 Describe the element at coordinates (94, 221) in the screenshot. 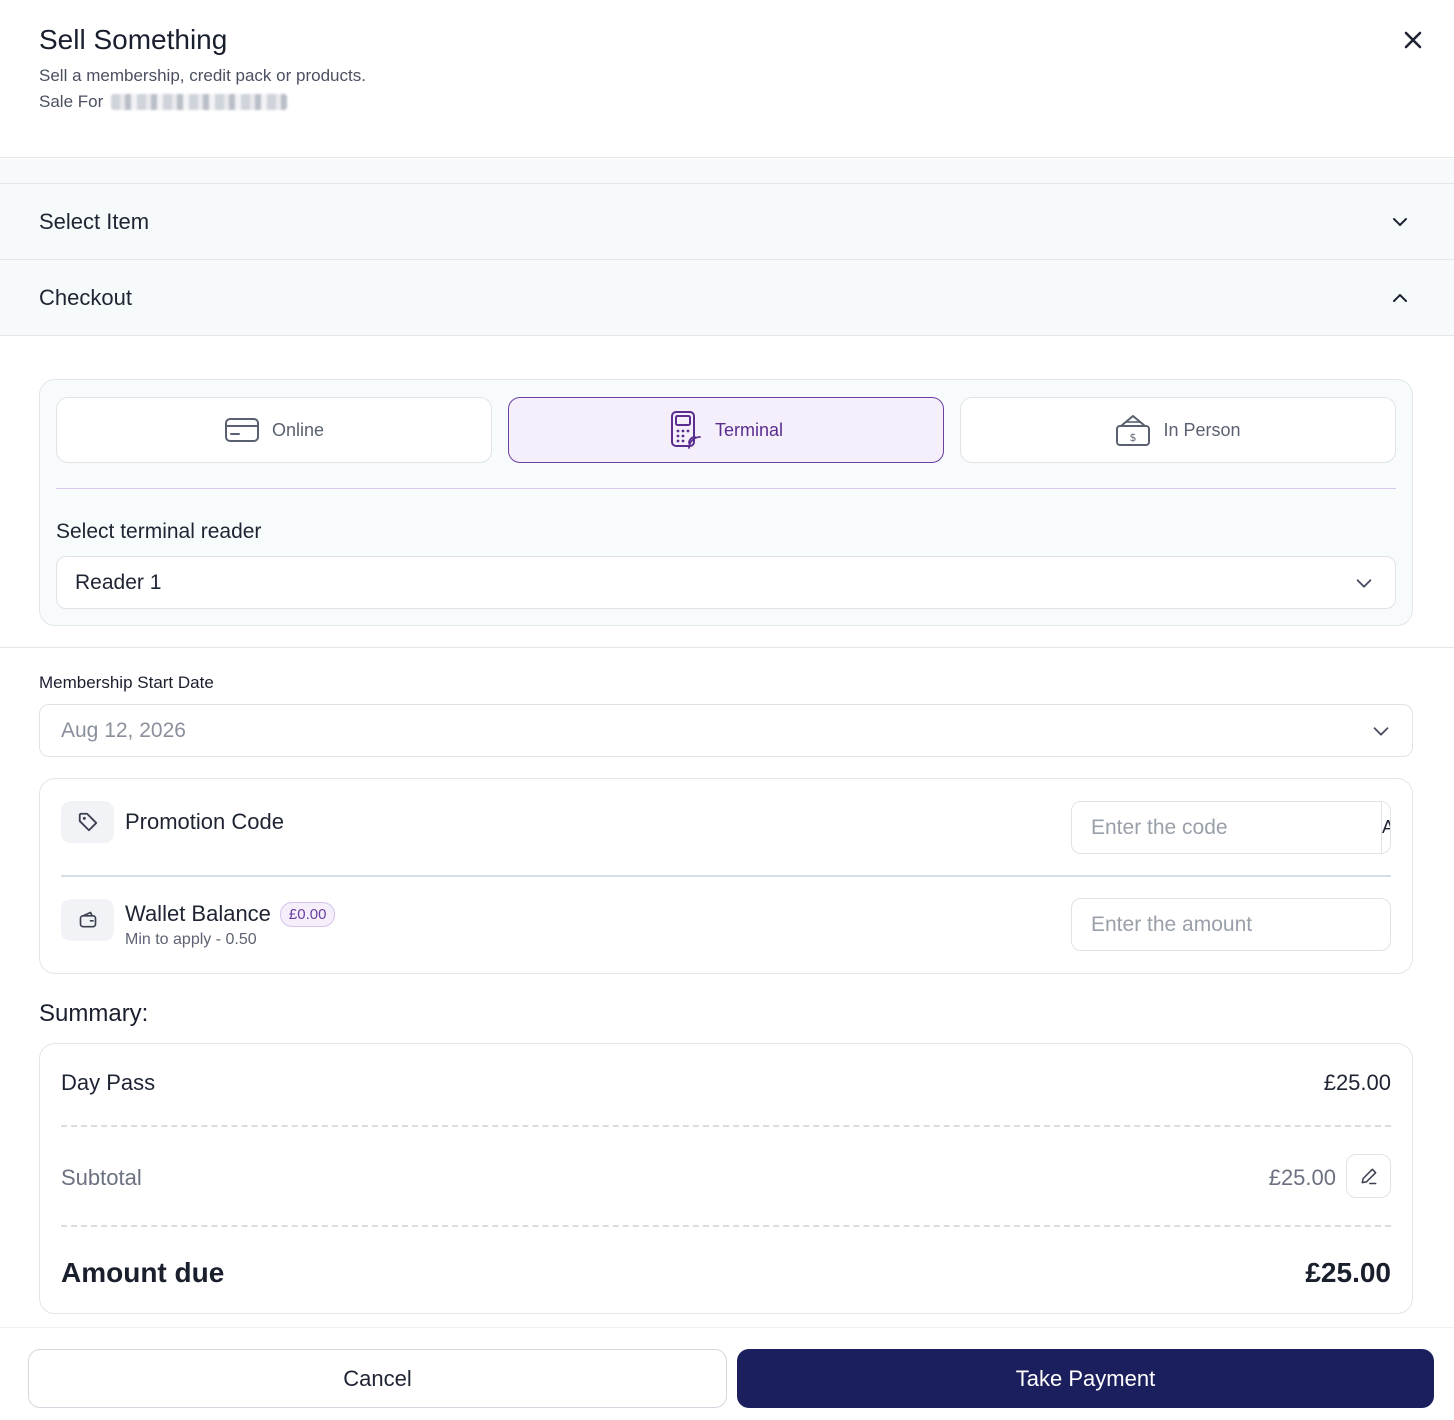

I see `accordion-select-item-label: Select Item` at that location.